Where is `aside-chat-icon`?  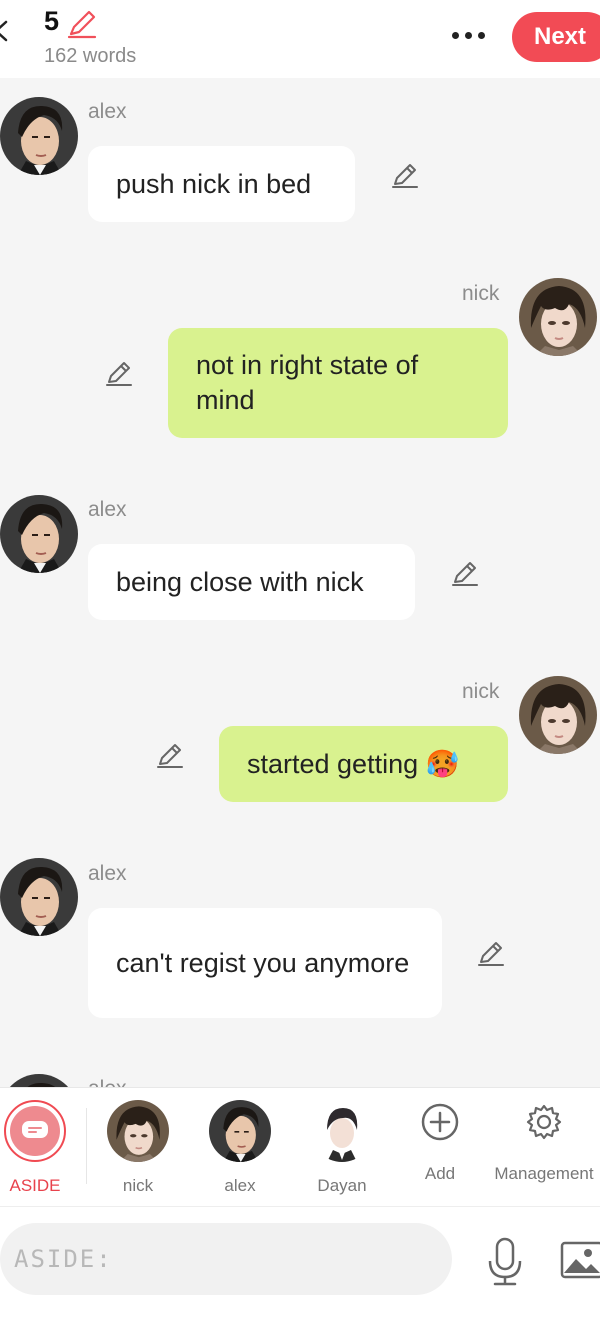
aside-chat-icon is located at coordinates (35, 1129).